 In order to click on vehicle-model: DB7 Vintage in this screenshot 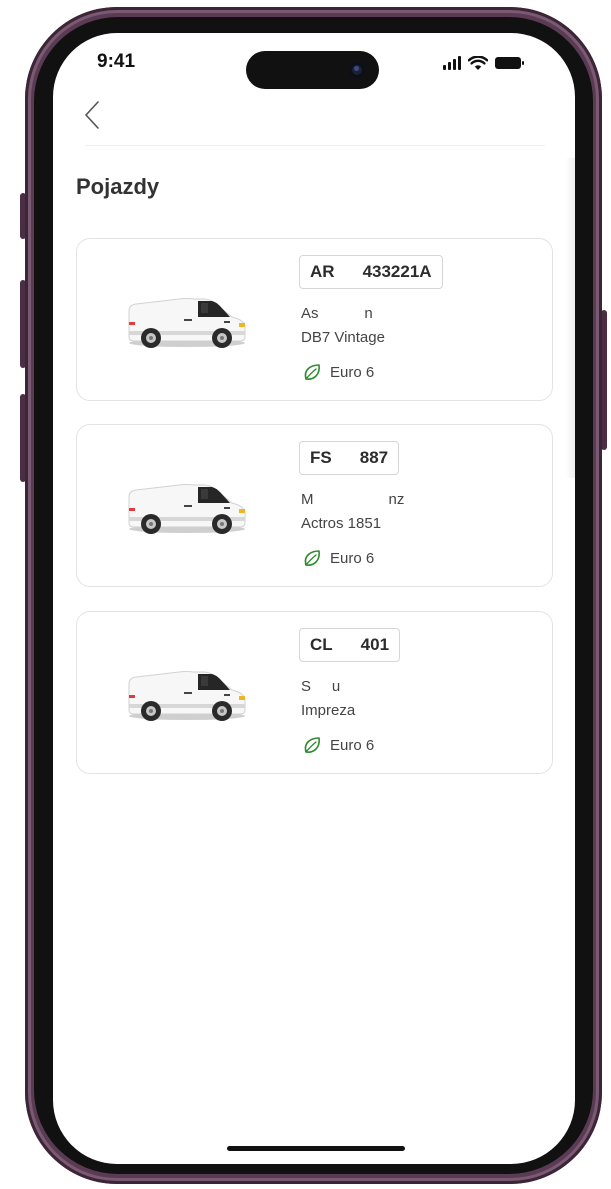, I will do `click(343, 337)`.